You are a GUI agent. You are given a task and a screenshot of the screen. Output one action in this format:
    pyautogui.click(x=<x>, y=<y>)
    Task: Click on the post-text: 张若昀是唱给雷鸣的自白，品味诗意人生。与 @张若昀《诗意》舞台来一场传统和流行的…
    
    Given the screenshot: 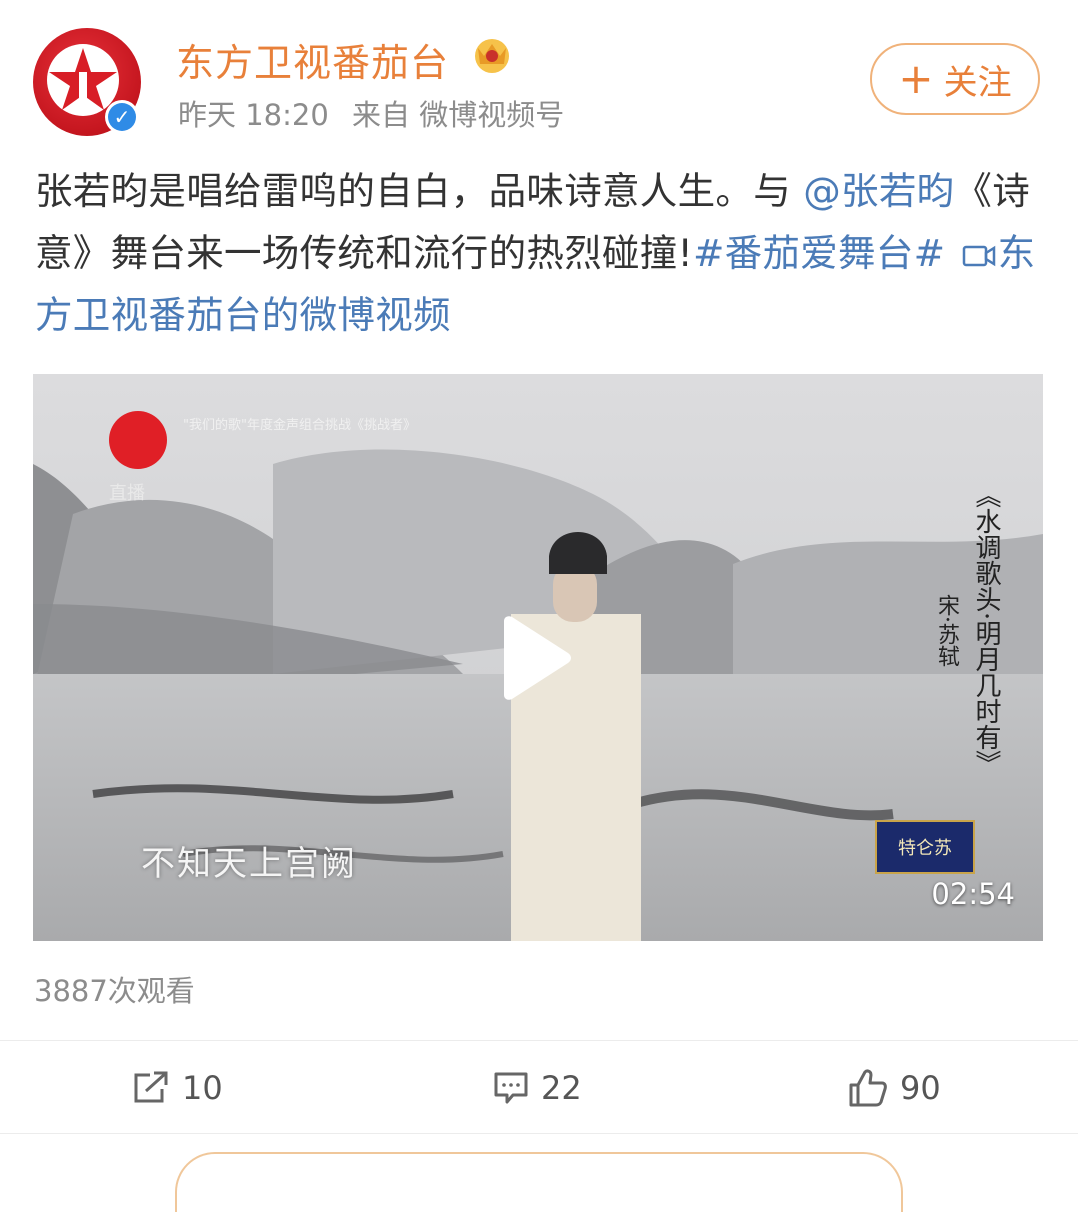 What is the action you would take?
    pyautogui.click(x=537, y=253)
    